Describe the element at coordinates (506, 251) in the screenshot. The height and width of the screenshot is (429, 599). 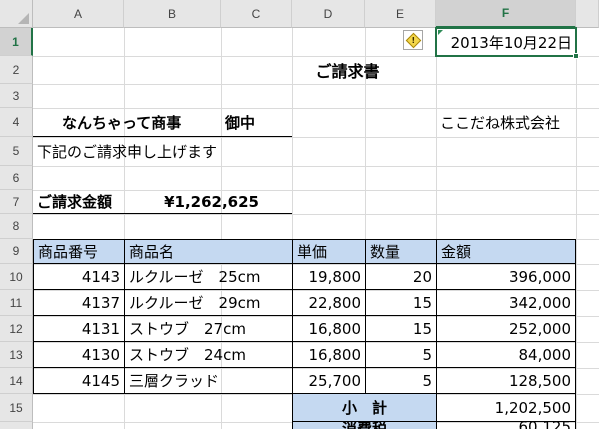
I see `header-amount: 金額` at that location.